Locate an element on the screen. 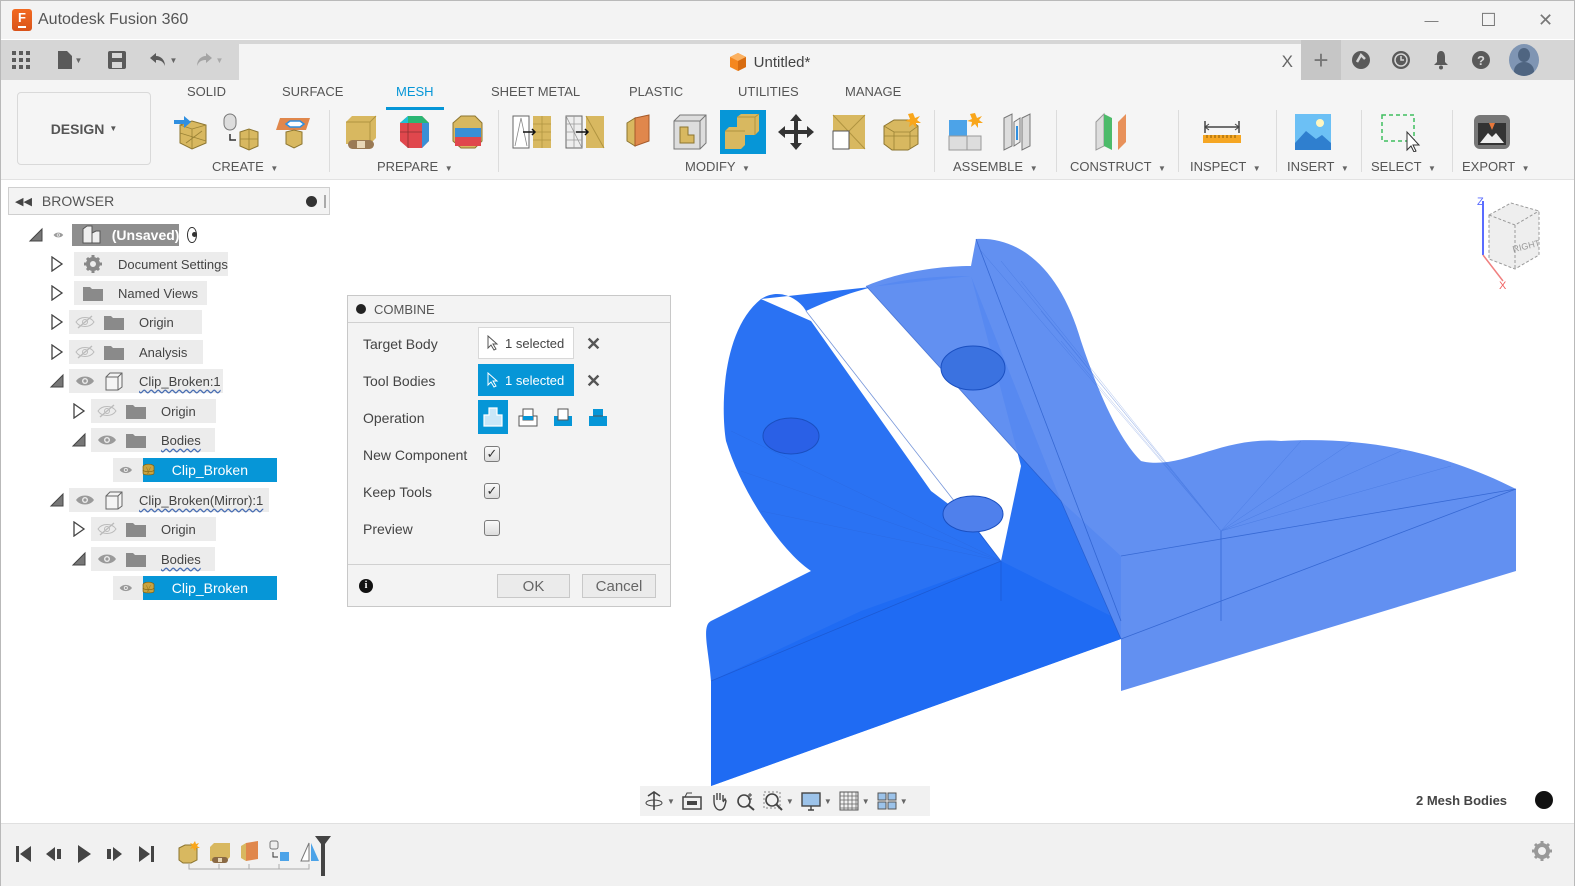 The width and height of the screenshot is (1575, 886). timeline-feature-plane-cut is located at coordinates (250, 852).